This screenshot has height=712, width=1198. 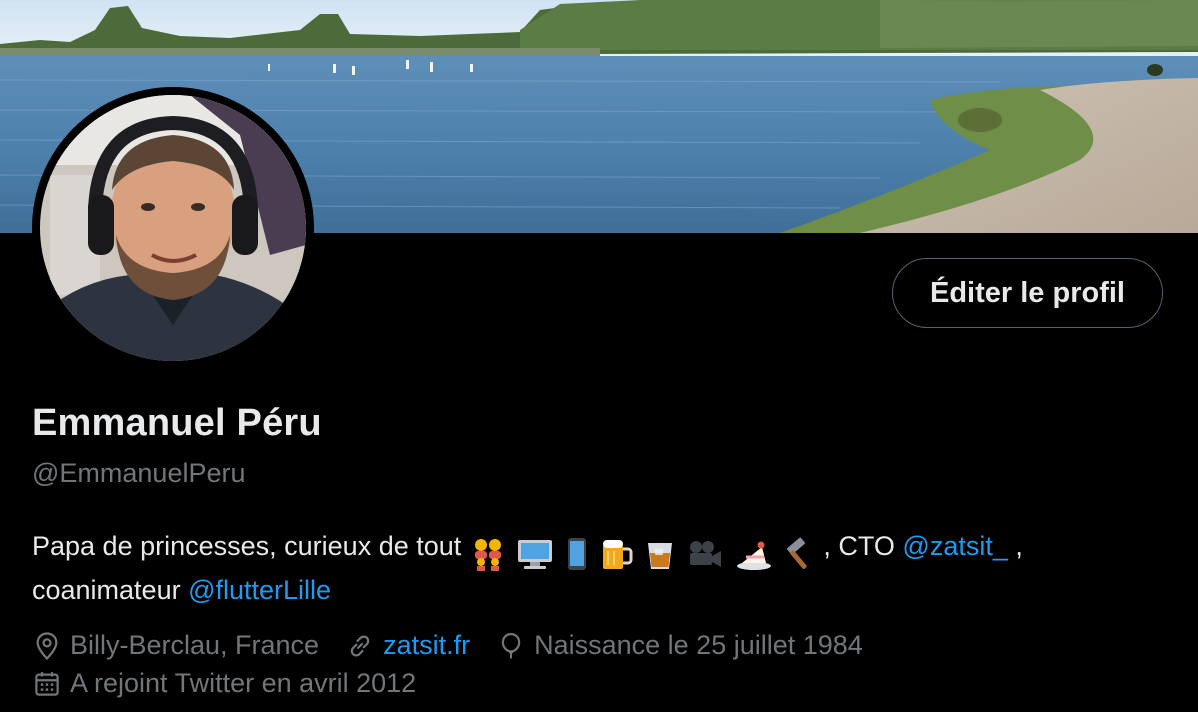 I want to click on profile-avatar, so click(x=173, y=228).